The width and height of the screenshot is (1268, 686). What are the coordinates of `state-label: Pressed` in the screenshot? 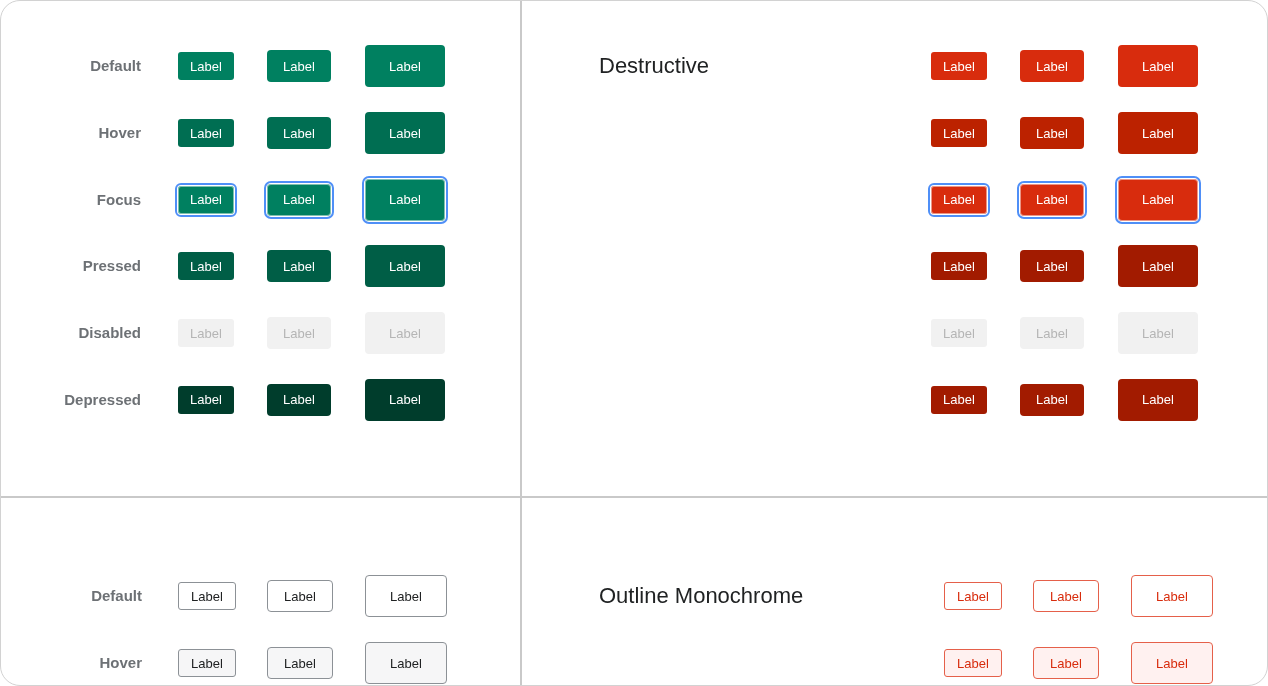 It's located at (111, 266).